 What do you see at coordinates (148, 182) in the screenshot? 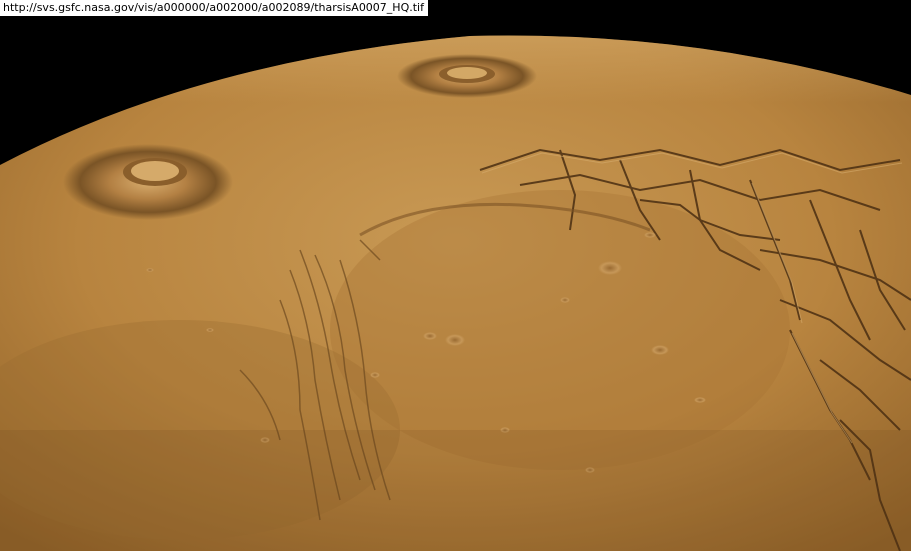
I see `volcano-left` at bounding box center [148, 182].